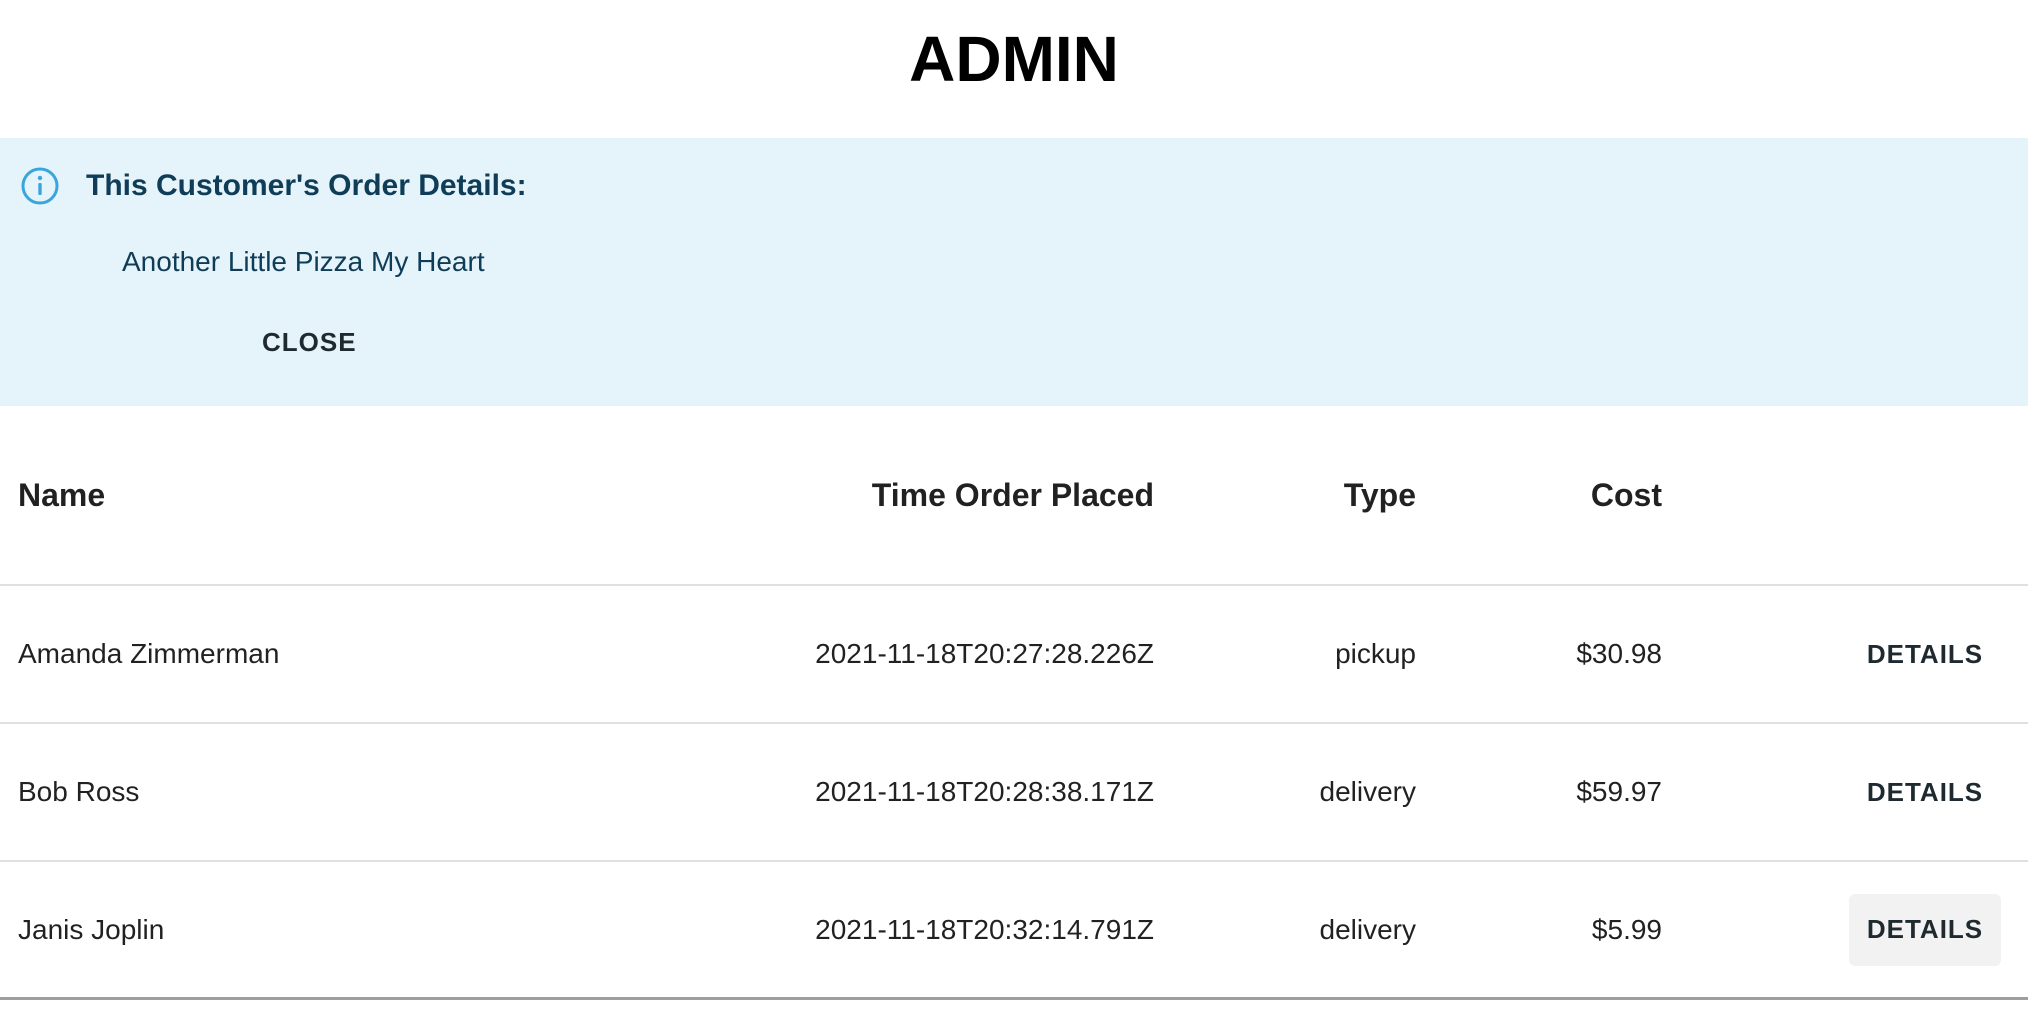 This screenshot has height=1018, width=2028. What do you see at coordinates (306, 185) in the screenshot?
I see `alert-title: This Customer's Order Details:` at bounding box center [306, 185].